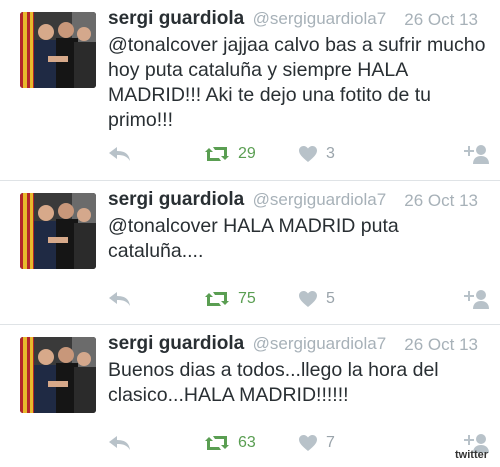  Describe the element at coordinates (247, 298) in the screenshot. I see `retweet-count: 75` at that location.